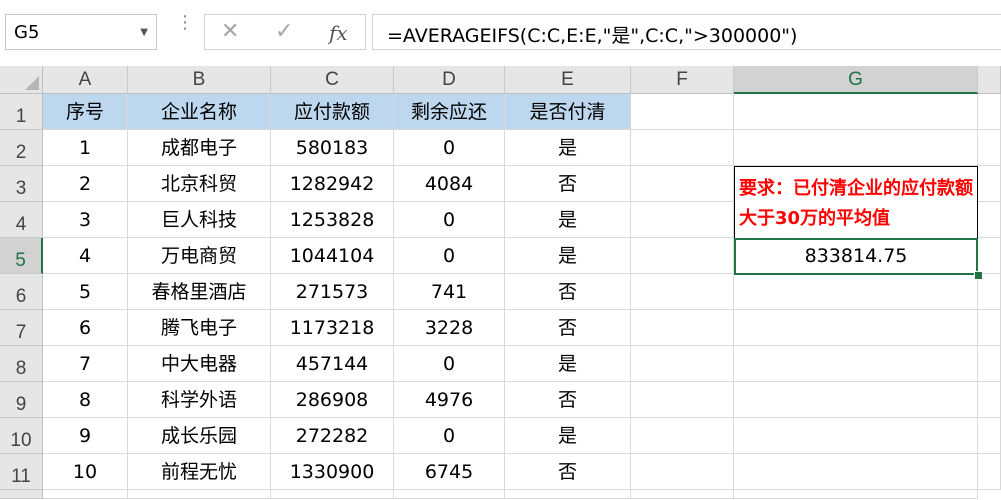  Describe the element at coordinates (332, 472) in the screenshot. I see `table-cell: 1330900` at that location.